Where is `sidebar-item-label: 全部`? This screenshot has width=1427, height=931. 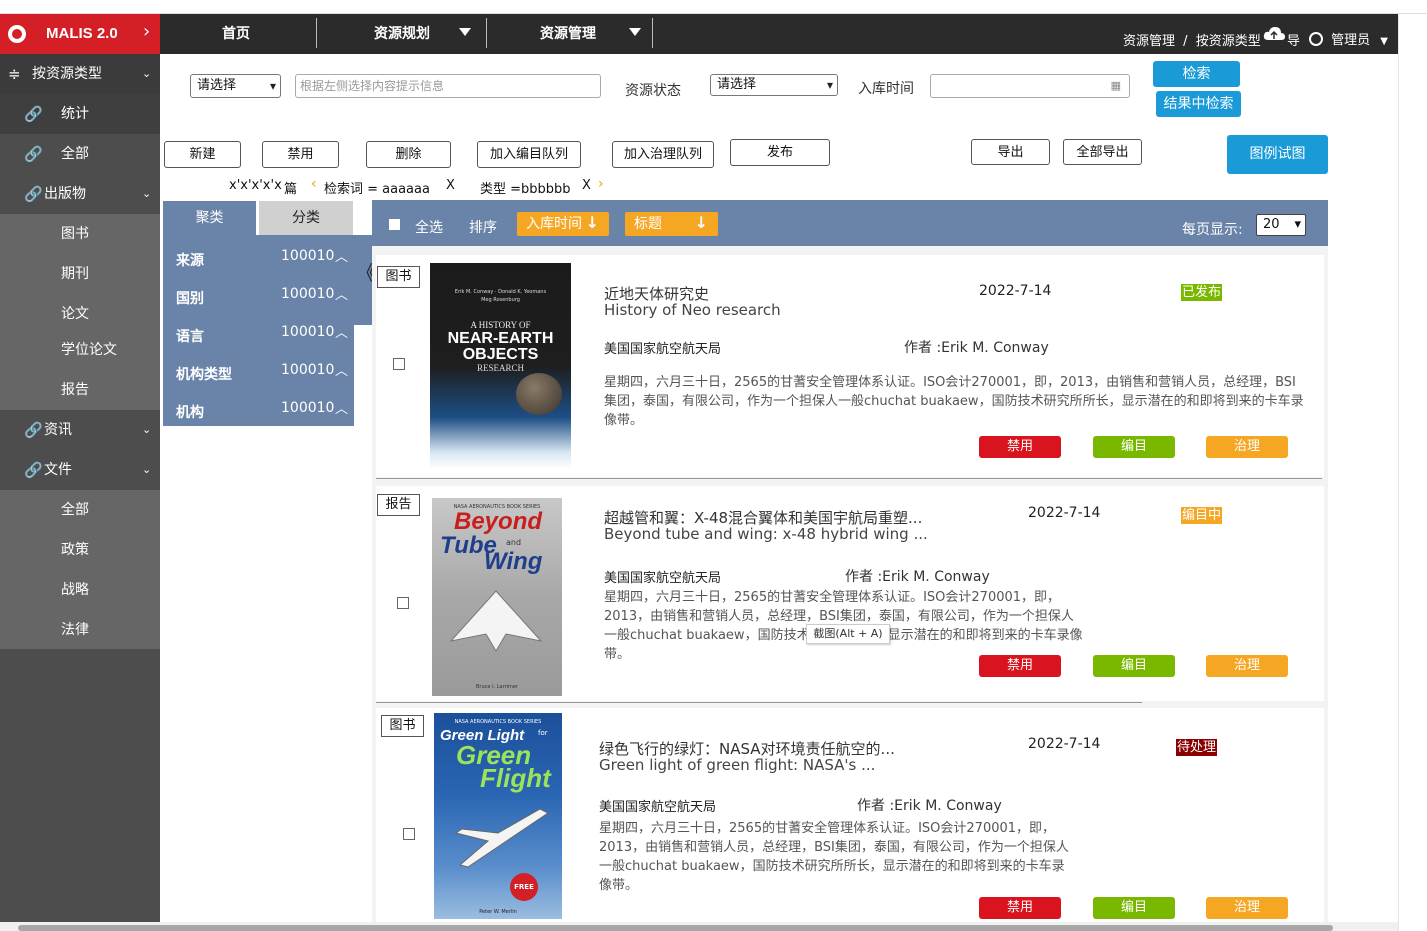 sidebar-item-label: 全部 is located at coordinates (75, 154).